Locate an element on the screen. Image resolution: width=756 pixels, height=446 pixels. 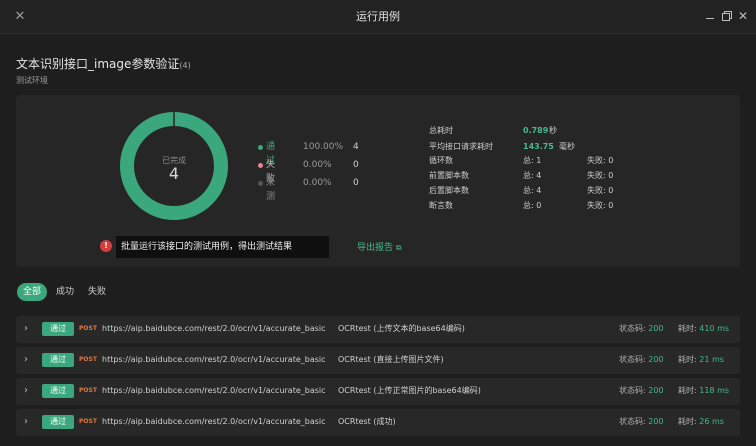
elapsed-time-value: 21 ms is located at coordinates (711, 359).